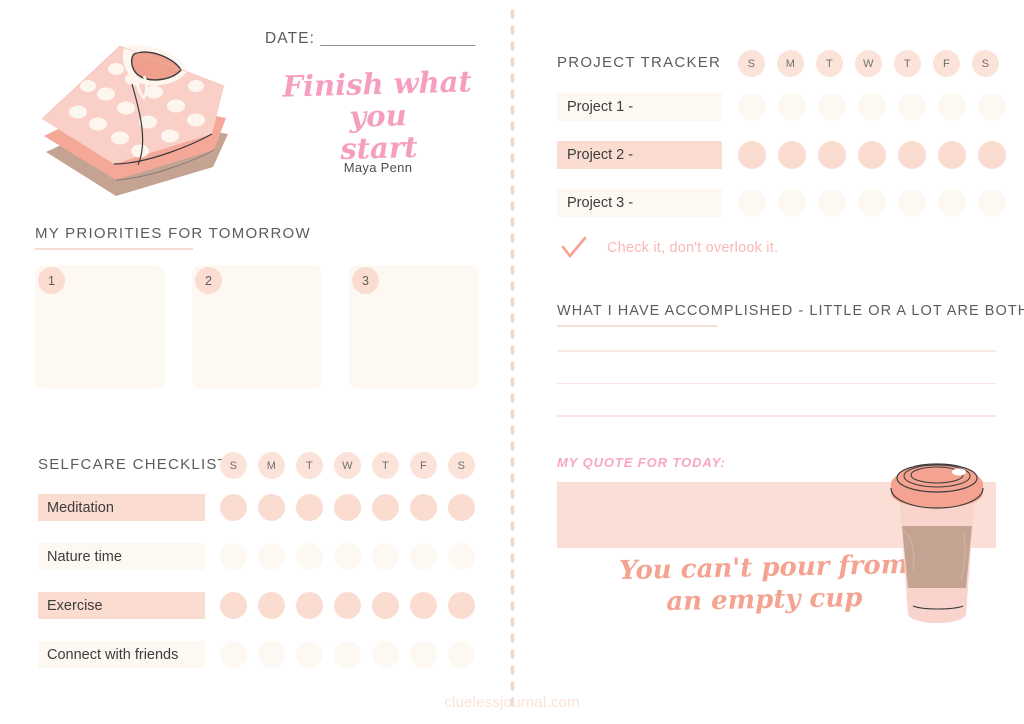 The image size is (1024, 724). Describe the element at coordinates (397, 38) in the screenshot. I see `date-input-line: ___________________` at that location.